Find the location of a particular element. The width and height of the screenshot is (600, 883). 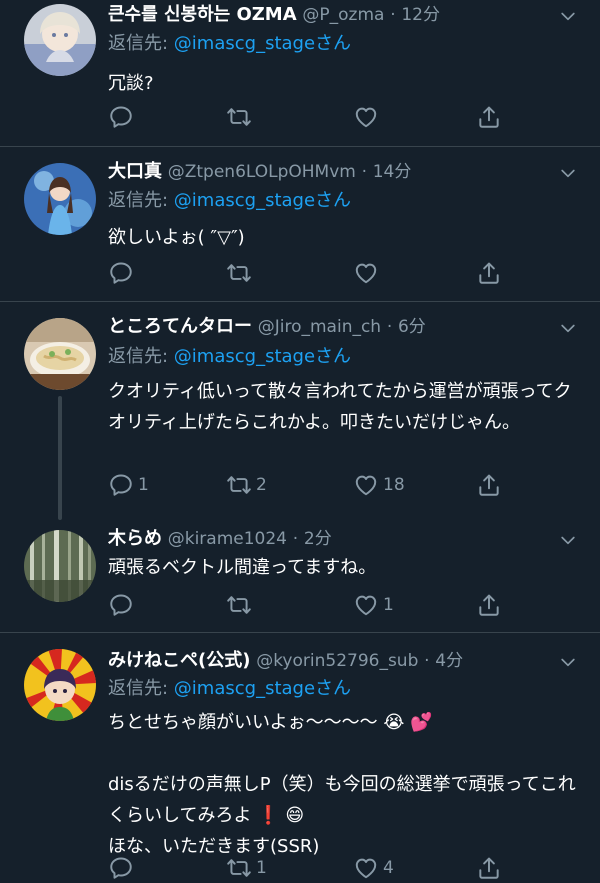

tweet: 木らめ @kirame1024 · 2分 頑張るベクトル間違ってますね。 1 is located at coordinates (300, 576).